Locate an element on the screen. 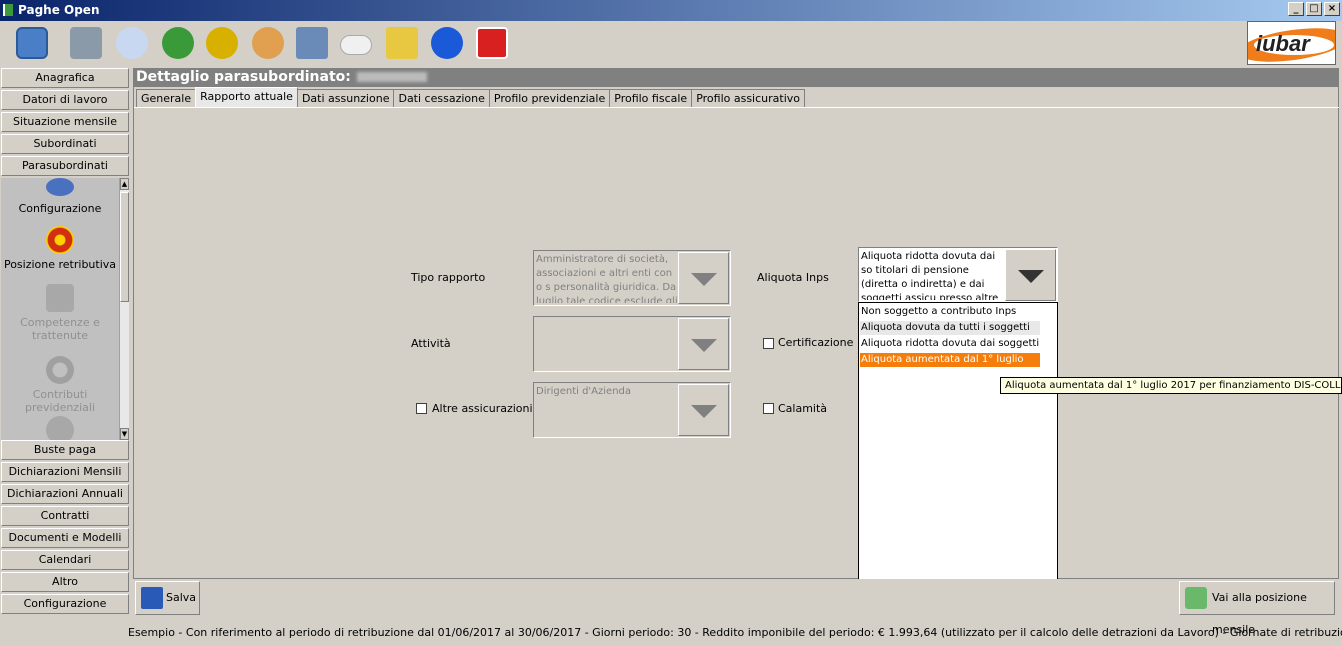 This screenshot has width=1342, height=646. arrow-right-icon is located at coordinates (1196, 598).